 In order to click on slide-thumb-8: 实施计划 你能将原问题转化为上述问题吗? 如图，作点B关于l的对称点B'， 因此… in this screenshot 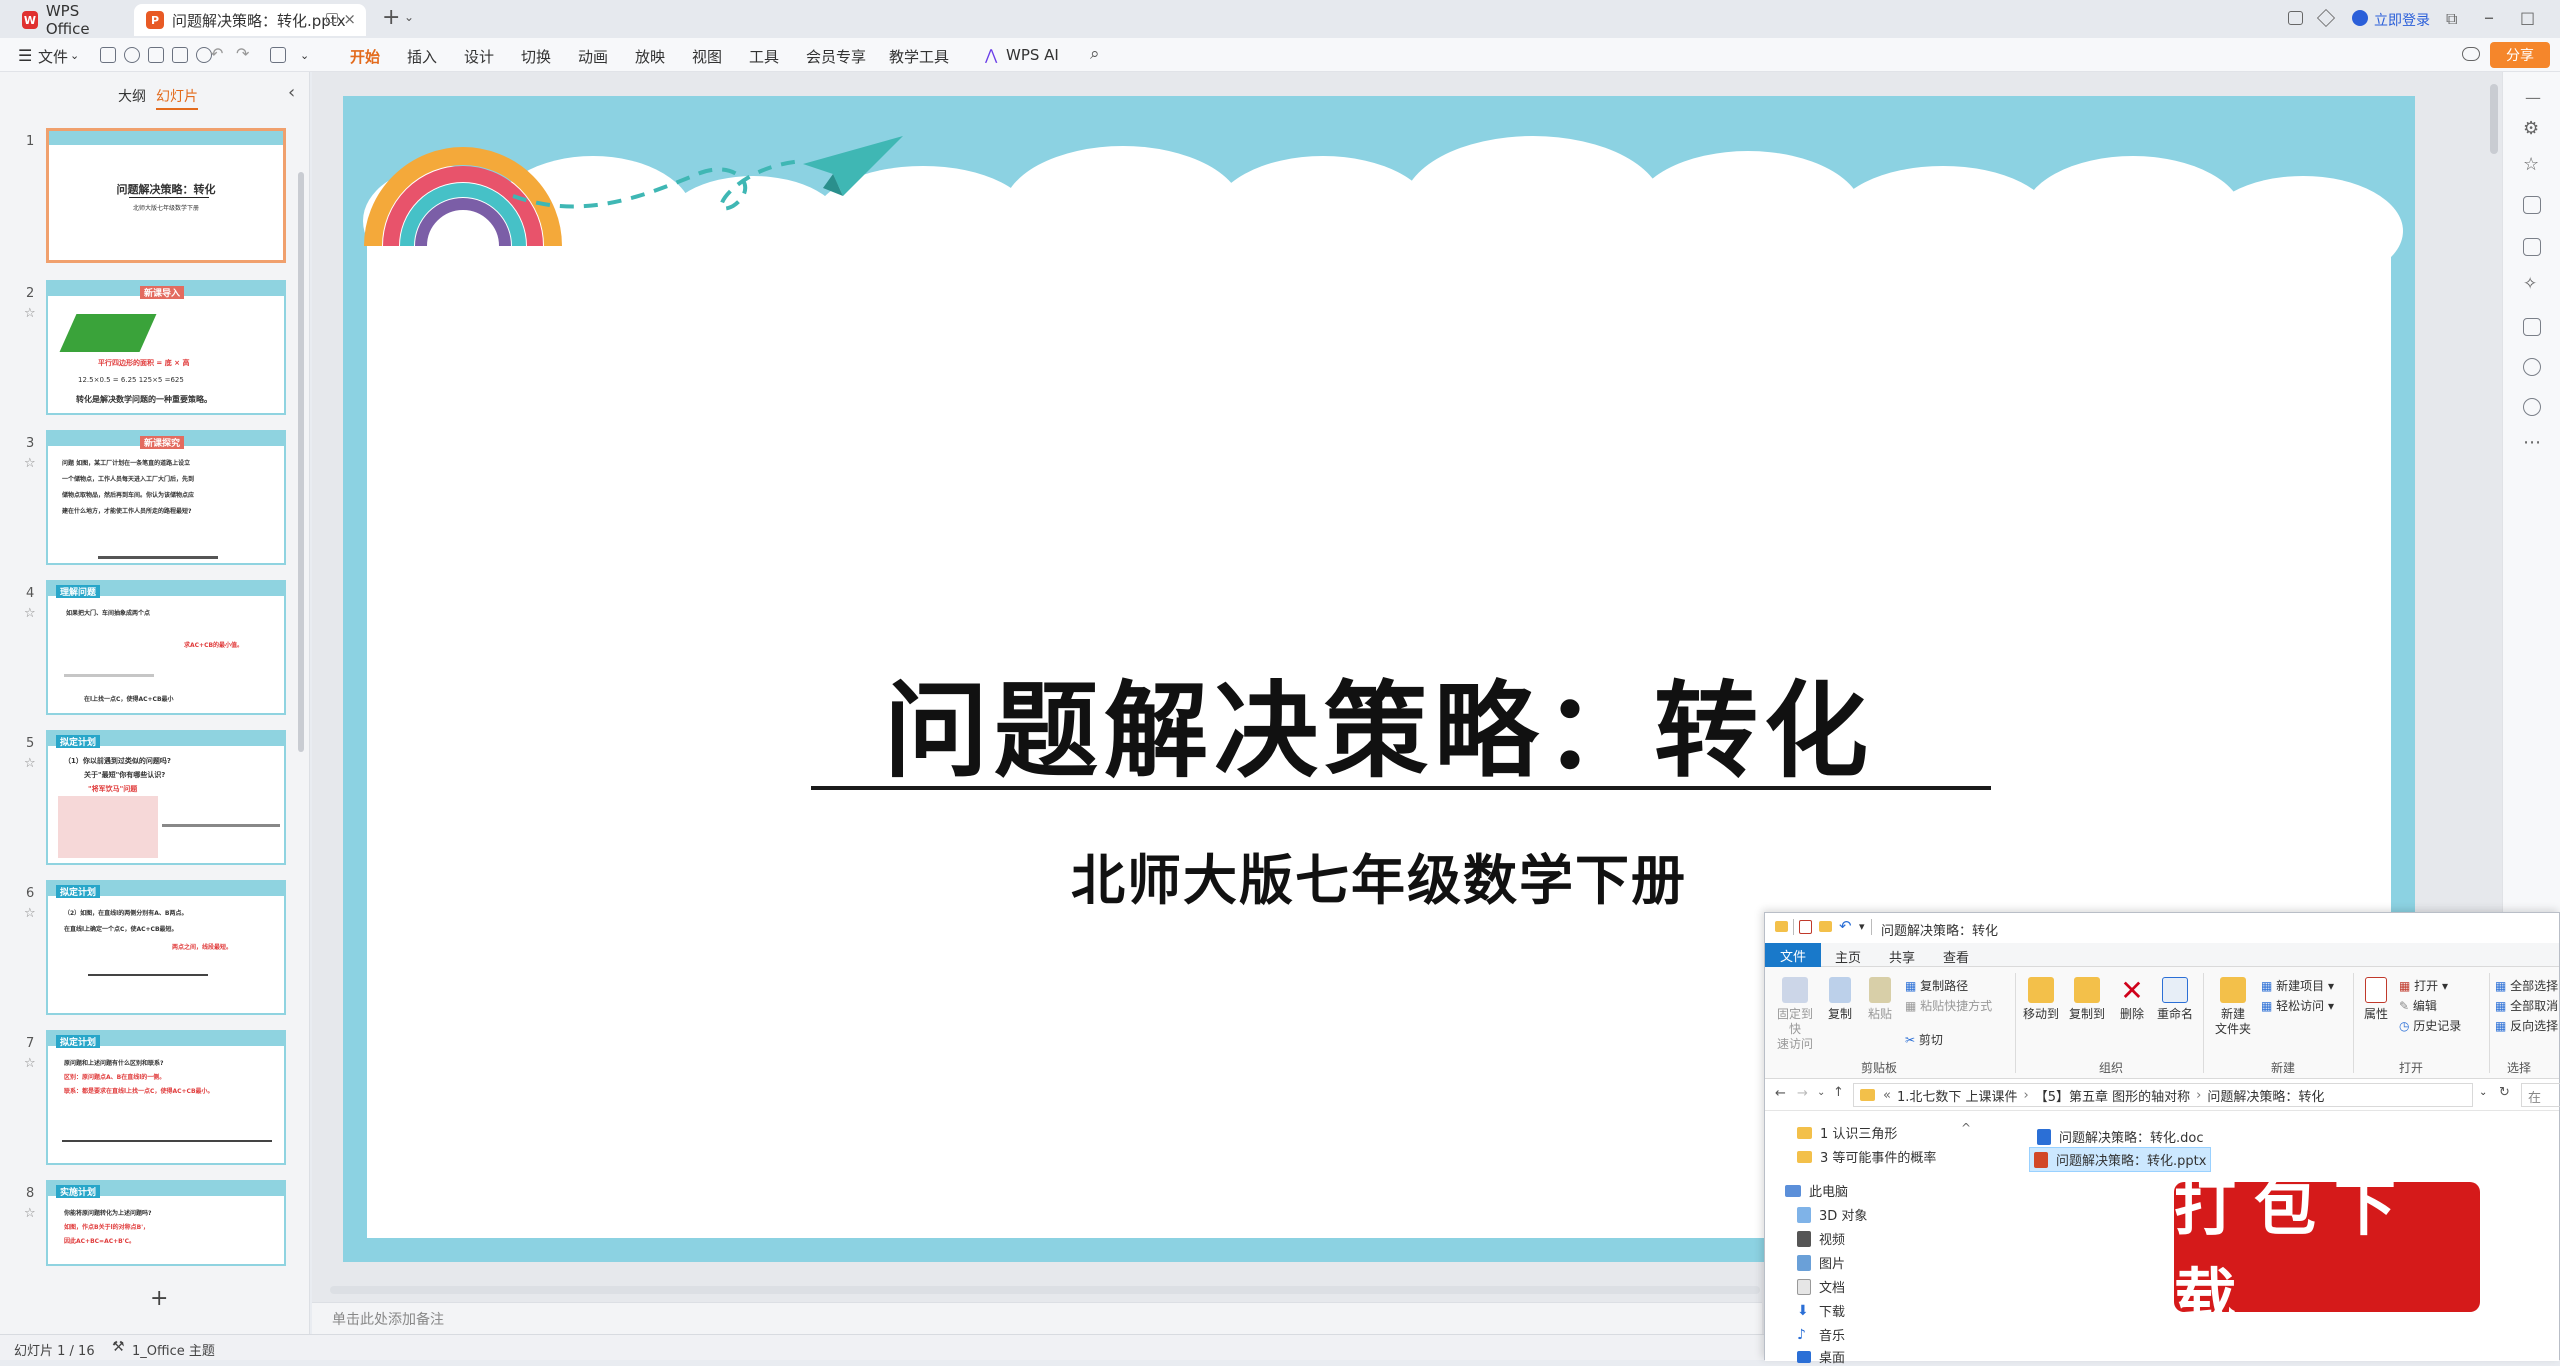, I will do `click(166, 1223)`.